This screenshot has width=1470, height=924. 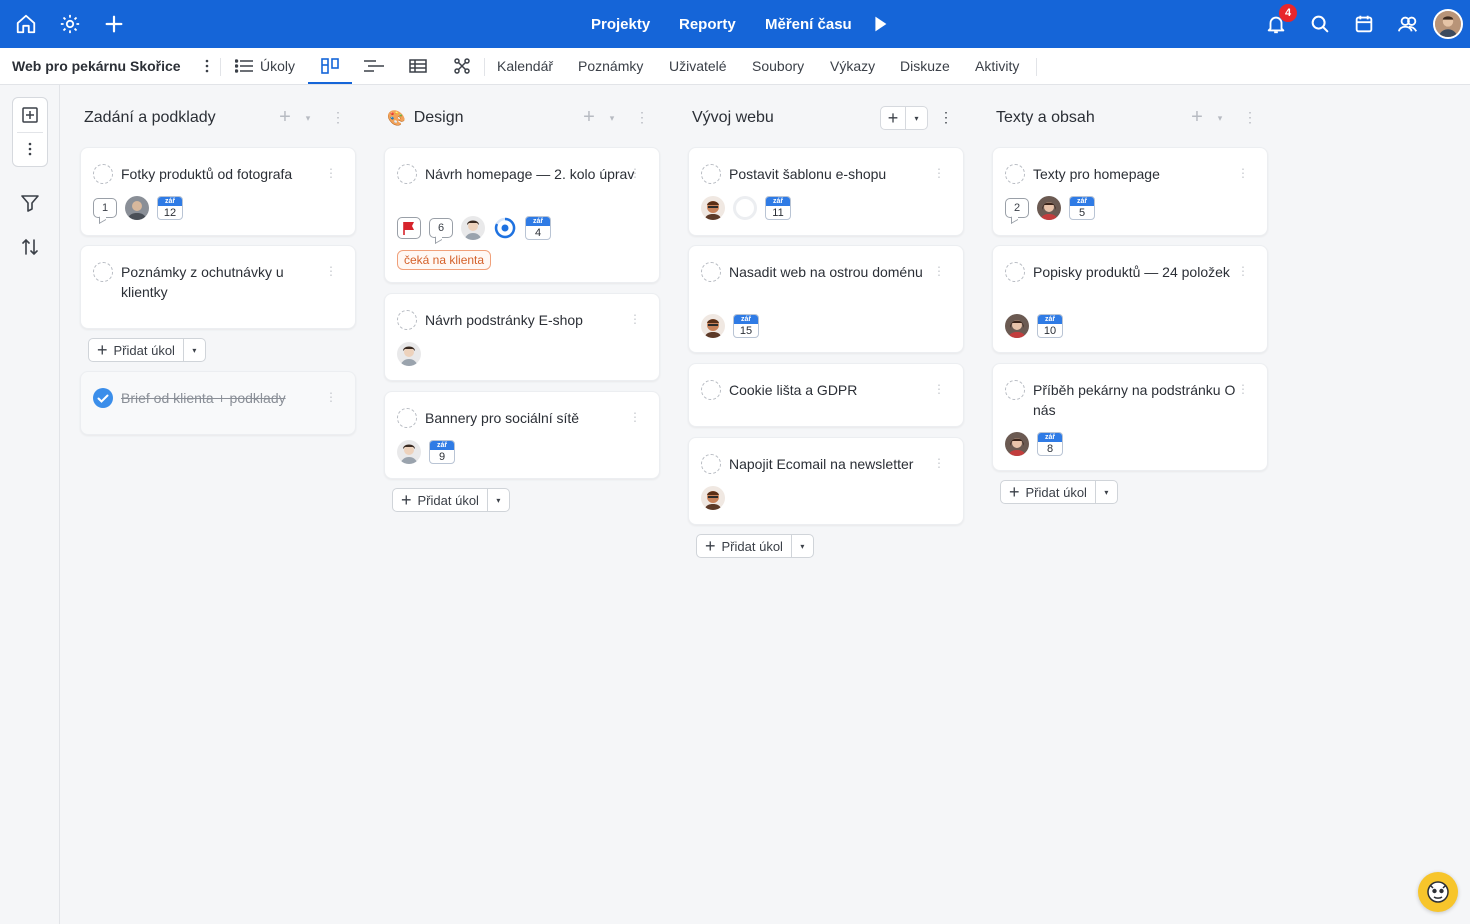 I want to click on timeline-view-icon, so click(x=374, y=66).